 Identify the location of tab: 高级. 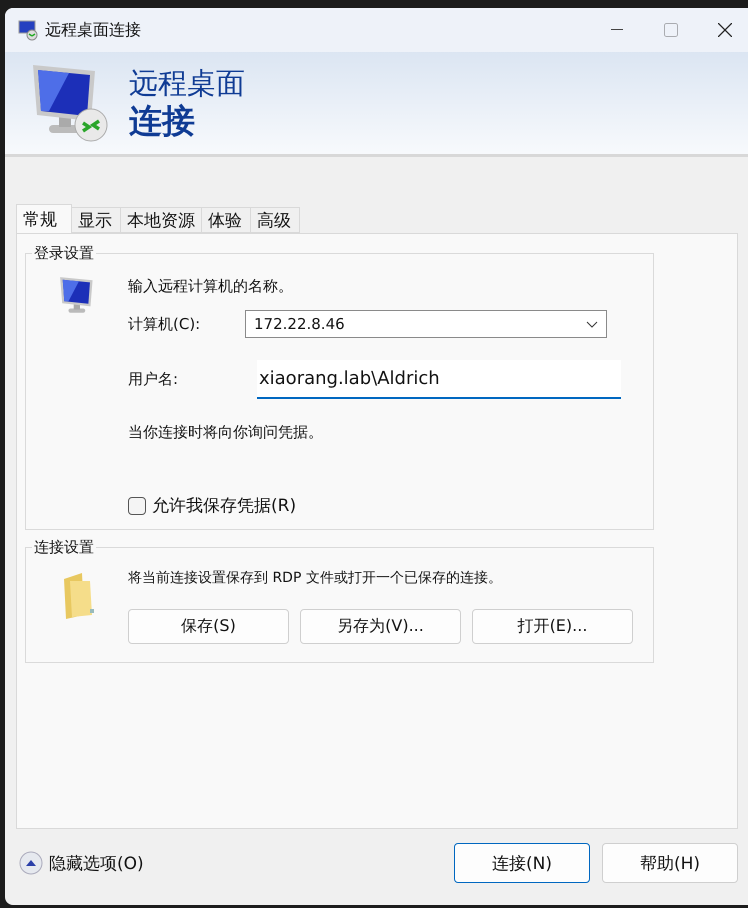
(275, 220).